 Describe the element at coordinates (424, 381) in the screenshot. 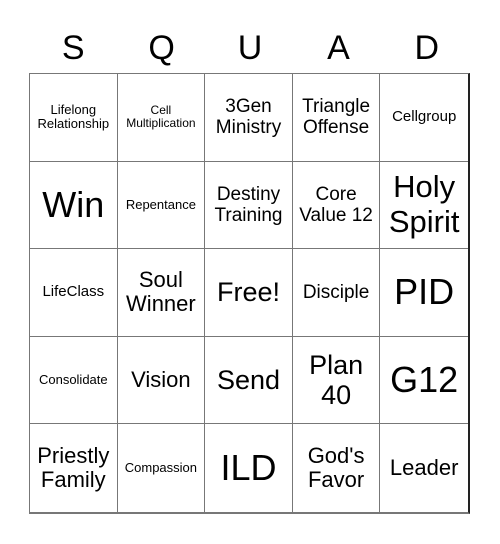

I see `bingo-cell: G12` at that location.